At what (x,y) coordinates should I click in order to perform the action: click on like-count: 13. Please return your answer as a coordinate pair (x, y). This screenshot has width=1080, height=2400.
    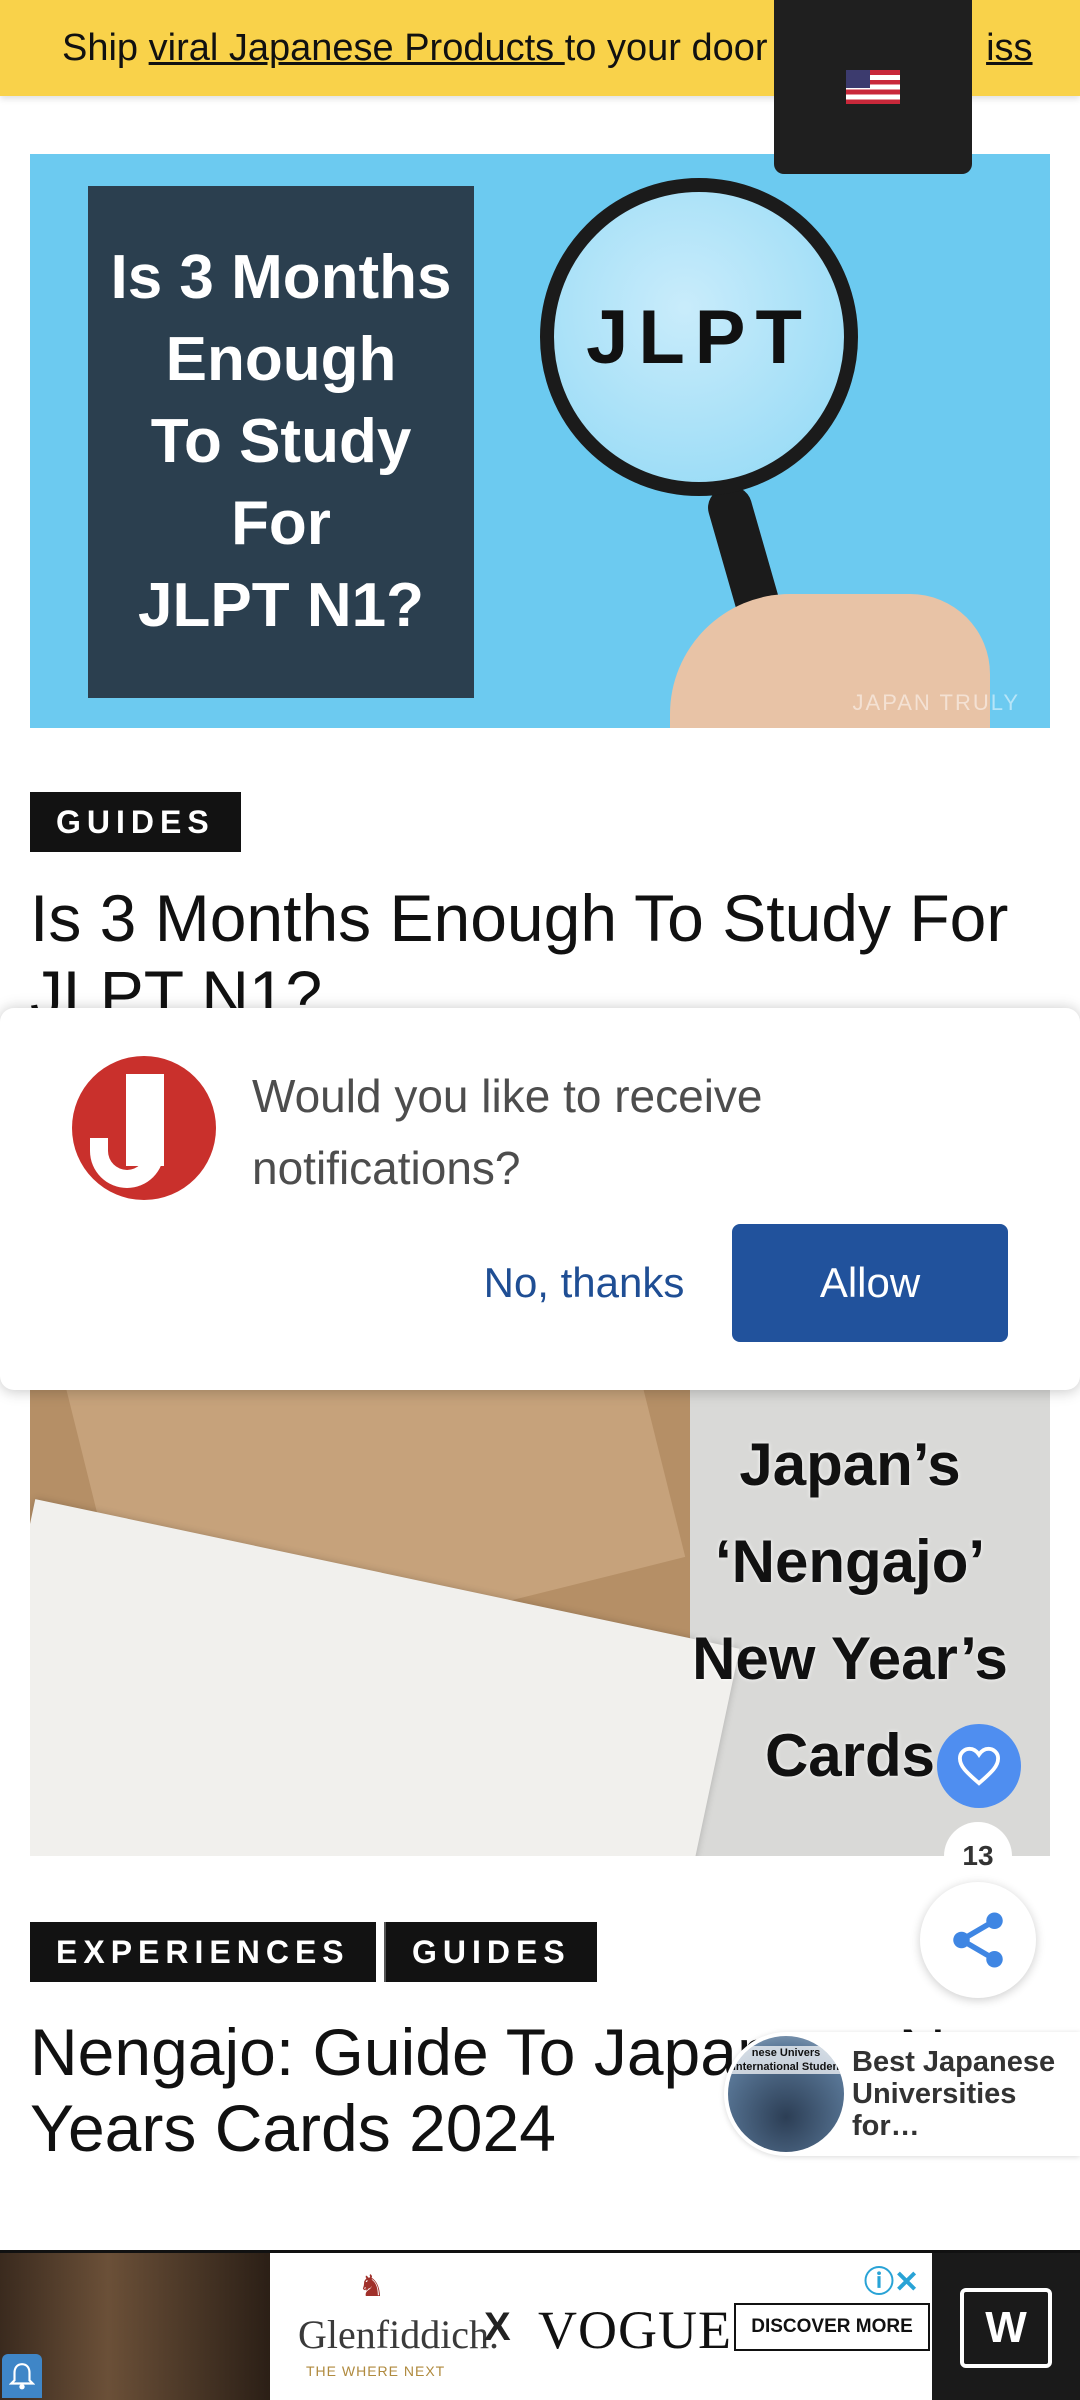
    Looking at the image, I should click on (978, 1856).